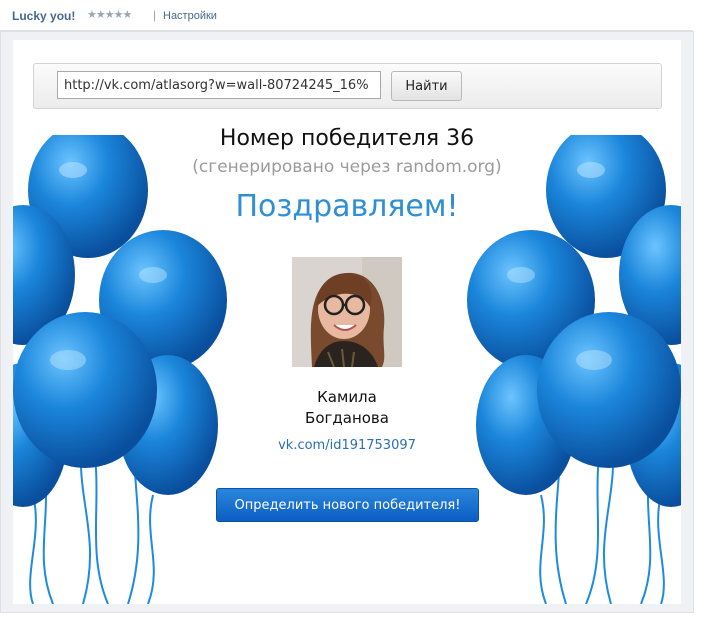  I want to click on winner-profile-link: vk.com/id191753097, so click(347, 445).